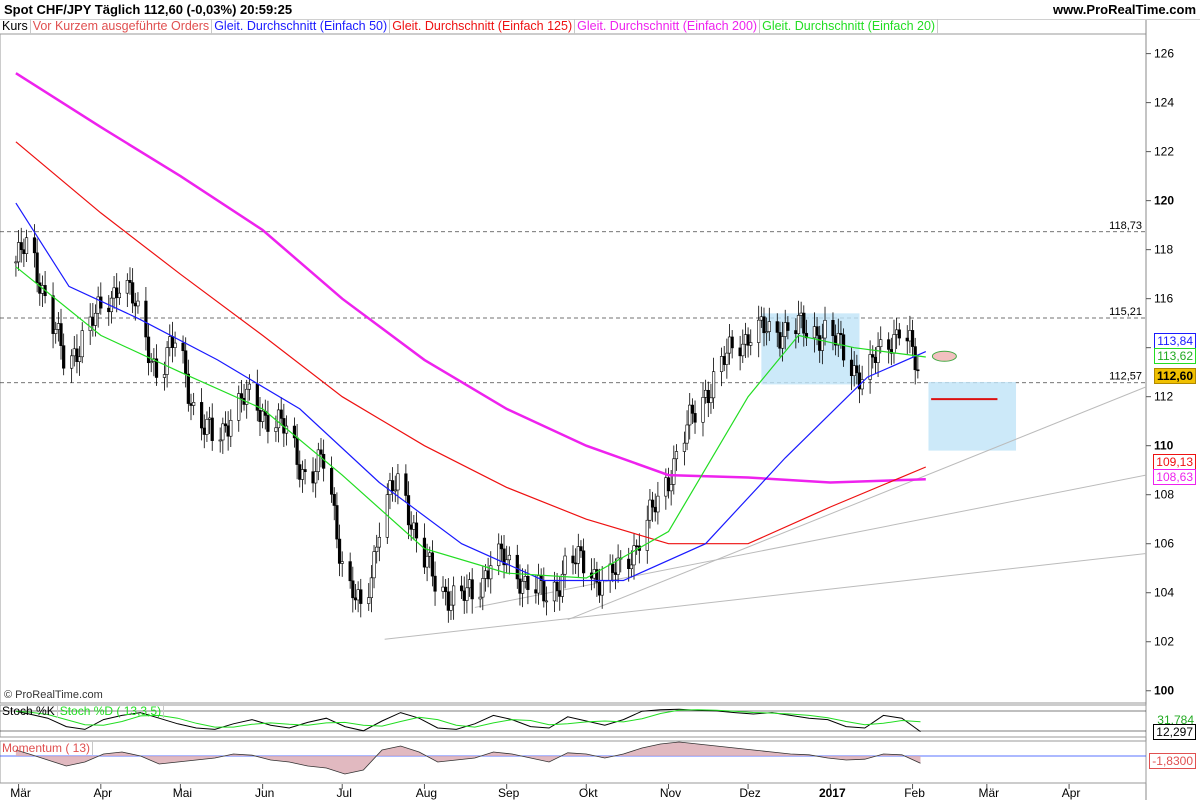 The image size is (1200, 800). I want to click on stoch-legend: Stoch %K Stoch %D ( 13,3,5), so click(82, 711).